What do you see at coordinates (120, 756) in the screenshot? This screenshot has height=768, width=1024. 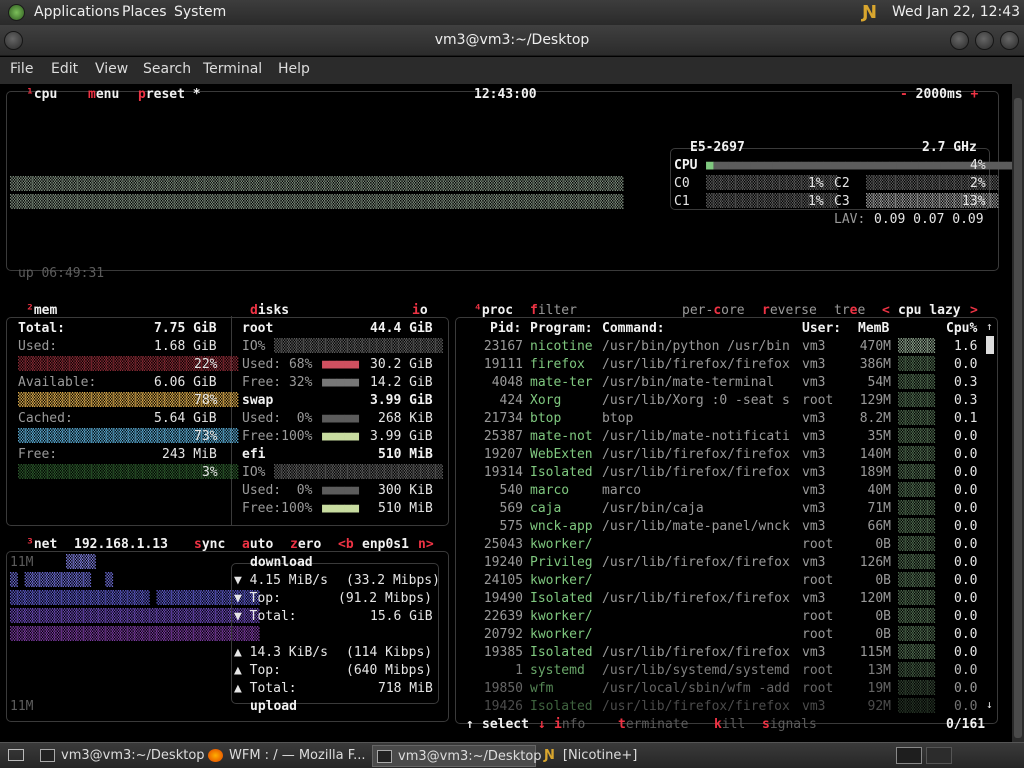 I see `task-terminal-1: vm3@vm3:~/Desktop` at bounding box center [120, 756].